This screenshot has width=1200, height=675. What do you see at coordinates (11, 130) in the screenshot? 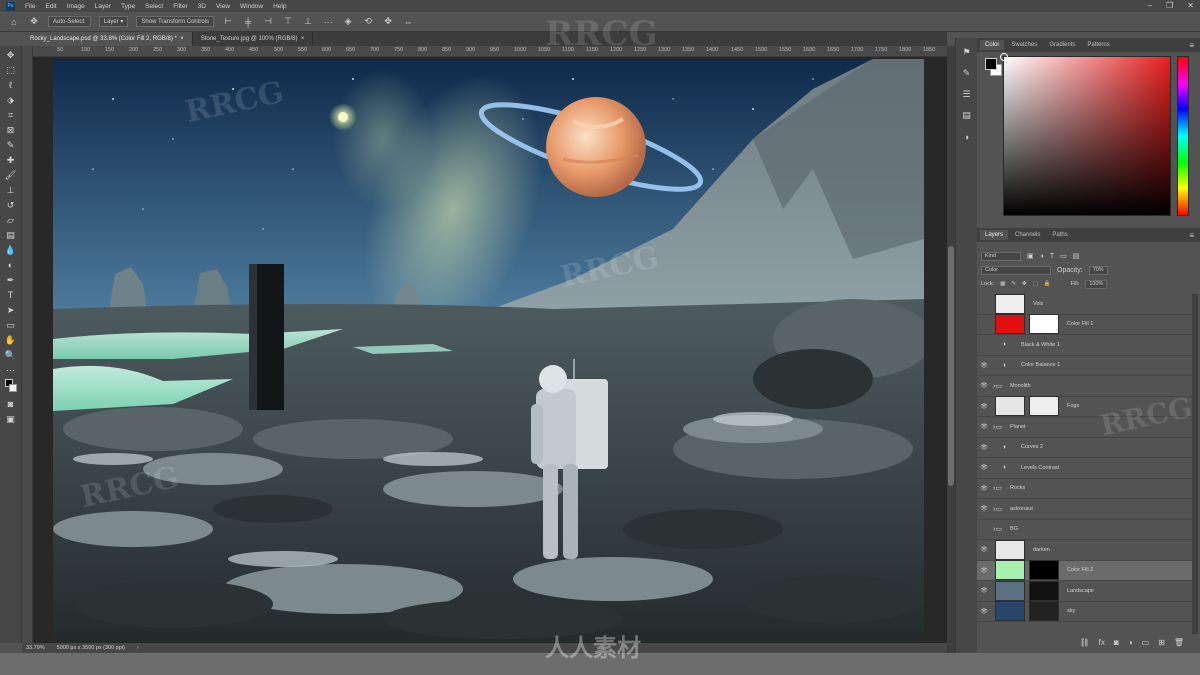
I see `frame-tool-icon: ⊠` at bounding box center [11, 130].